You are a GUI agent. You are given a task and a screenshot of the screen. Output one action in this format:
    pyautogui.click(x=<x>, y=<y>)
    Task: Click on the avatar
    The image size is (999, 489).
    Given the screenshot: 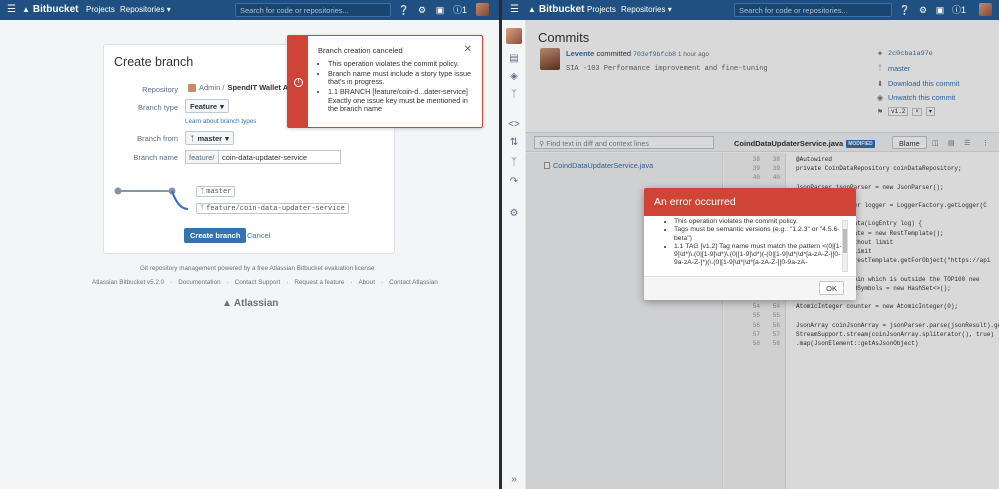 What is the action you would take?
    pyautogui.click(x=192, y=87)
    